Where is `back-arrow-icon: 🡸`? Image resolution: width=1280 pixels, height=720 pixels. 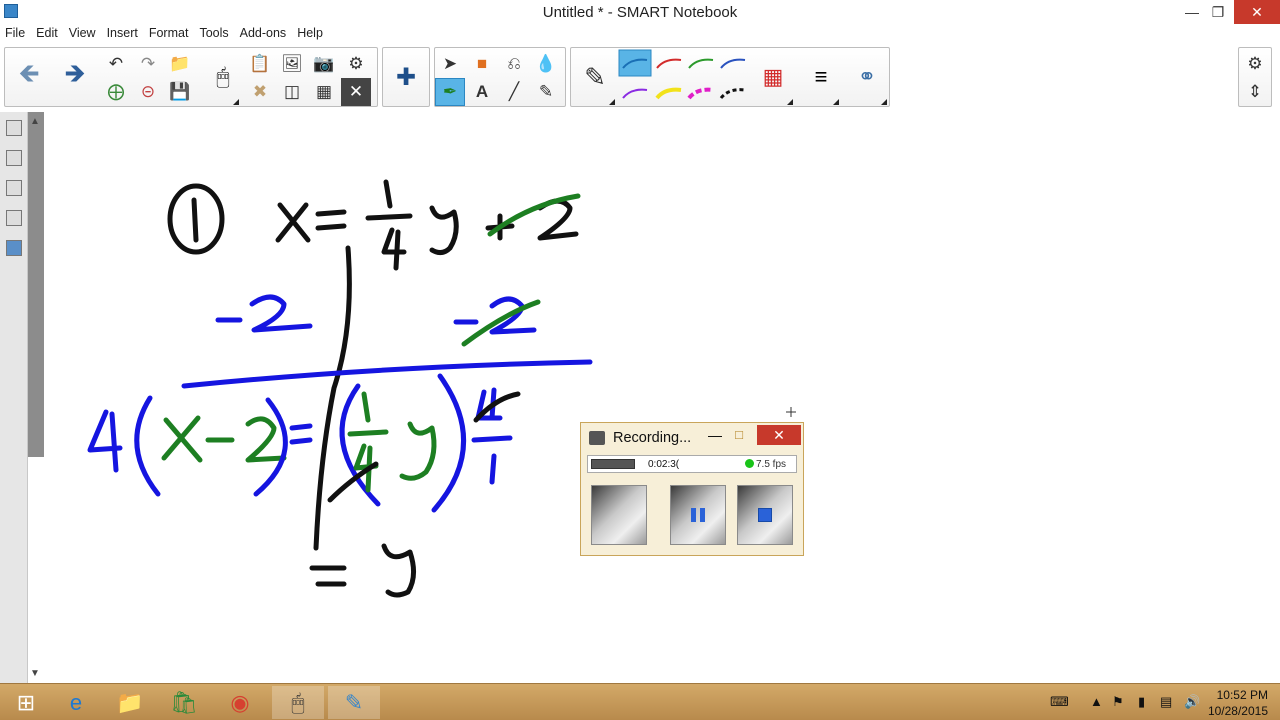
back-arrow-icon: 🡸 is located at coordinates (29, 77).